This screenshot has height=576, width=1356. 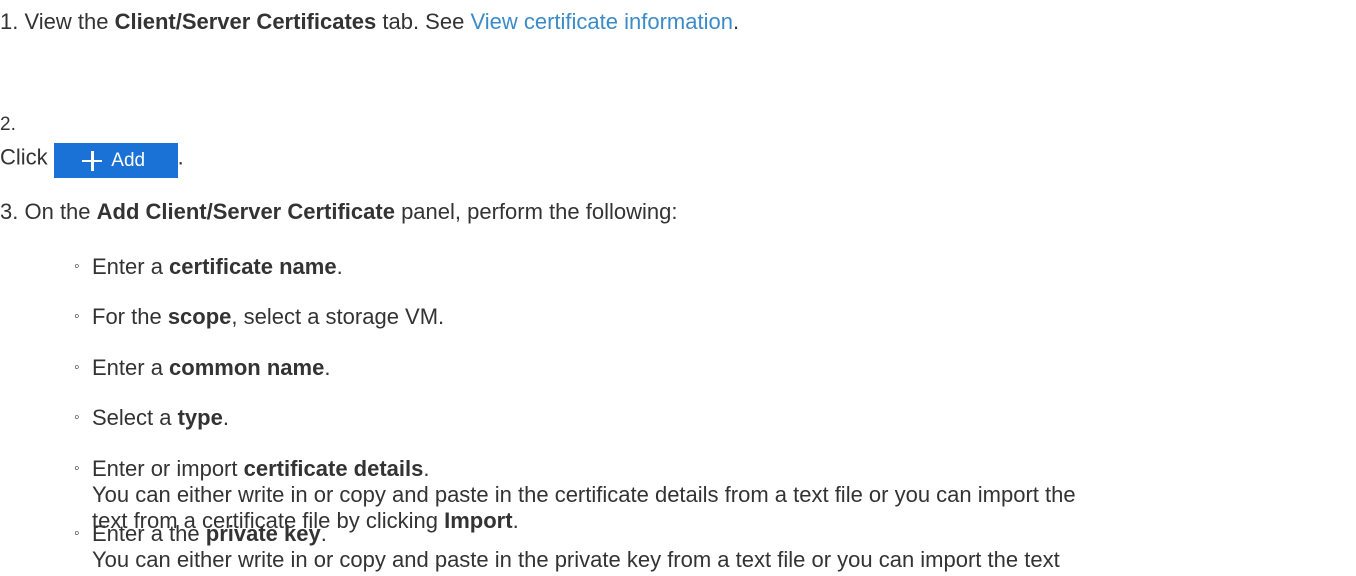 What do you see at coordinates (253, 266) in the screenshot?
I see `field-name: certificate name` at bounding box center [253, 266].